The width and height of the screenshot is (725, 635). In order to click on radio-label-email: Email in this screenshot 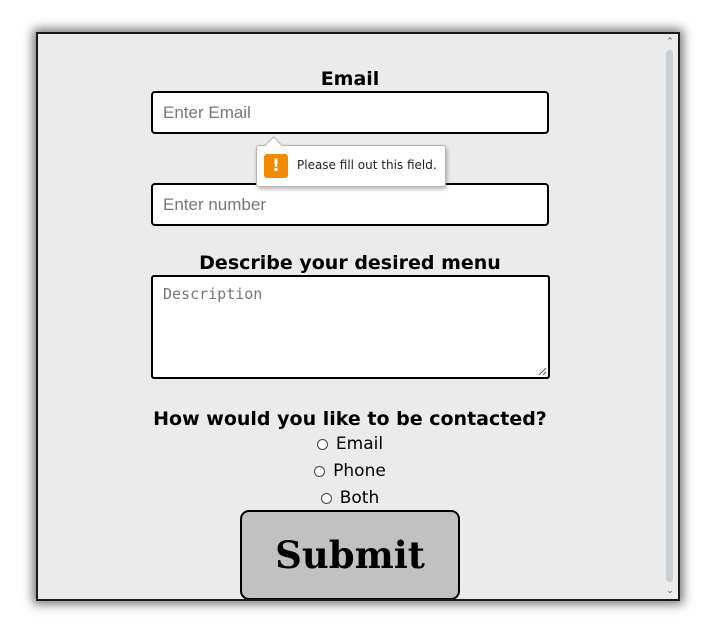, I will do `click(359, 444)`.